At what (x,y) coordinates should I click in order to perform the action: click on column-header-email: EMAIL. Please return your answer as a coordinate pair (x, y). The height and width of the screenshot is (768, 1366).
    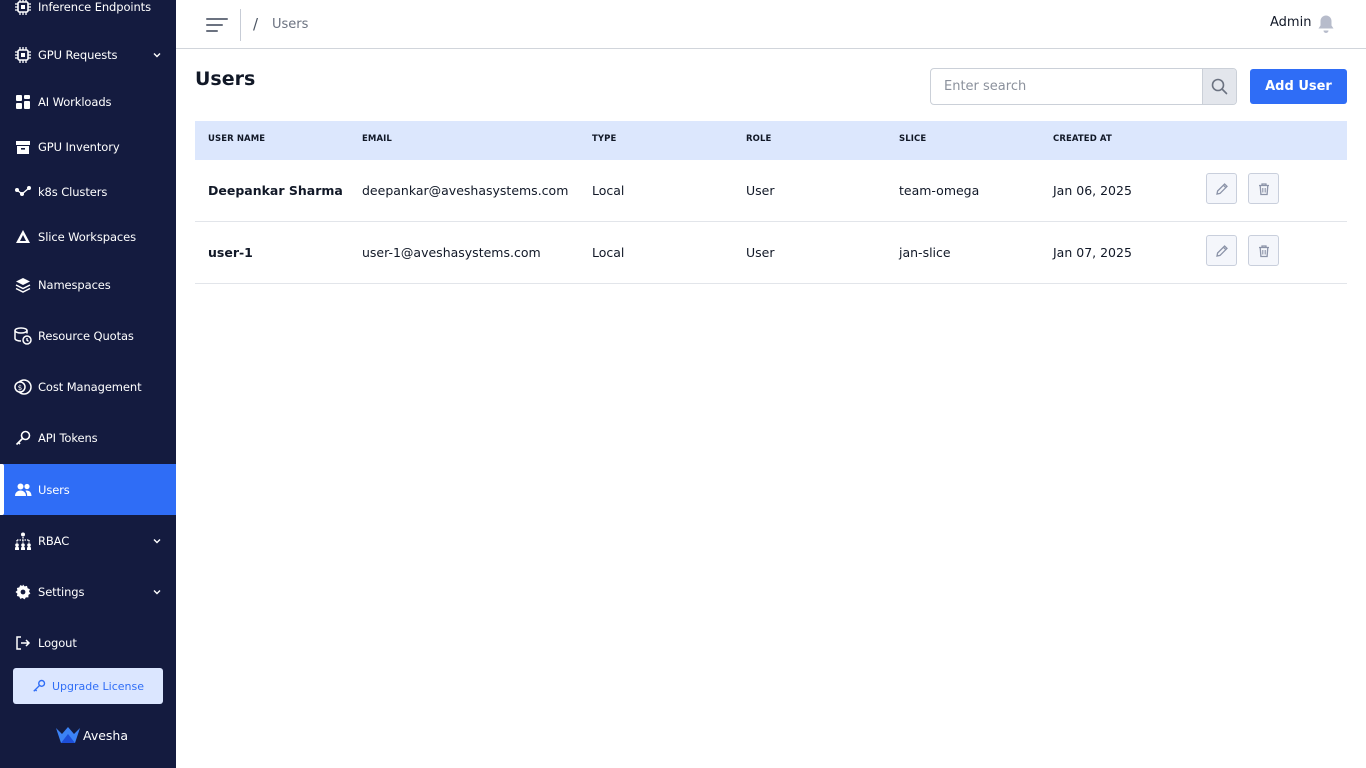
    Looking at the image, I should click on (377, 139).